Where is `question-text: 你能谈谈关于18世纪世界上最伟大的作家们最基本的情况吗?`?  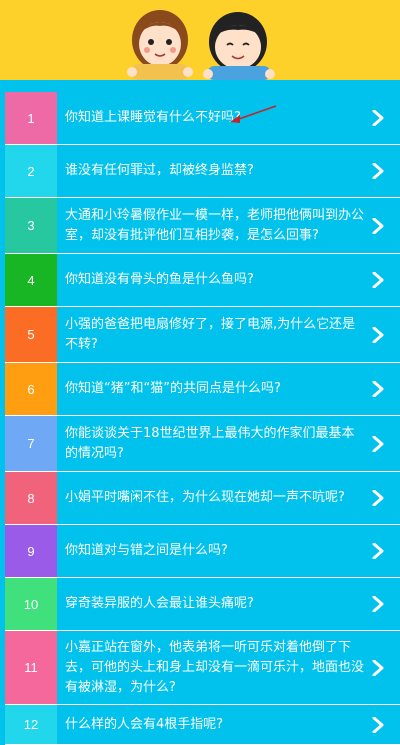 question-text: 你能谈谈关于18世纪世界上最伟大的作家们最基本的情况吗? is located at coordinates (210, 443).